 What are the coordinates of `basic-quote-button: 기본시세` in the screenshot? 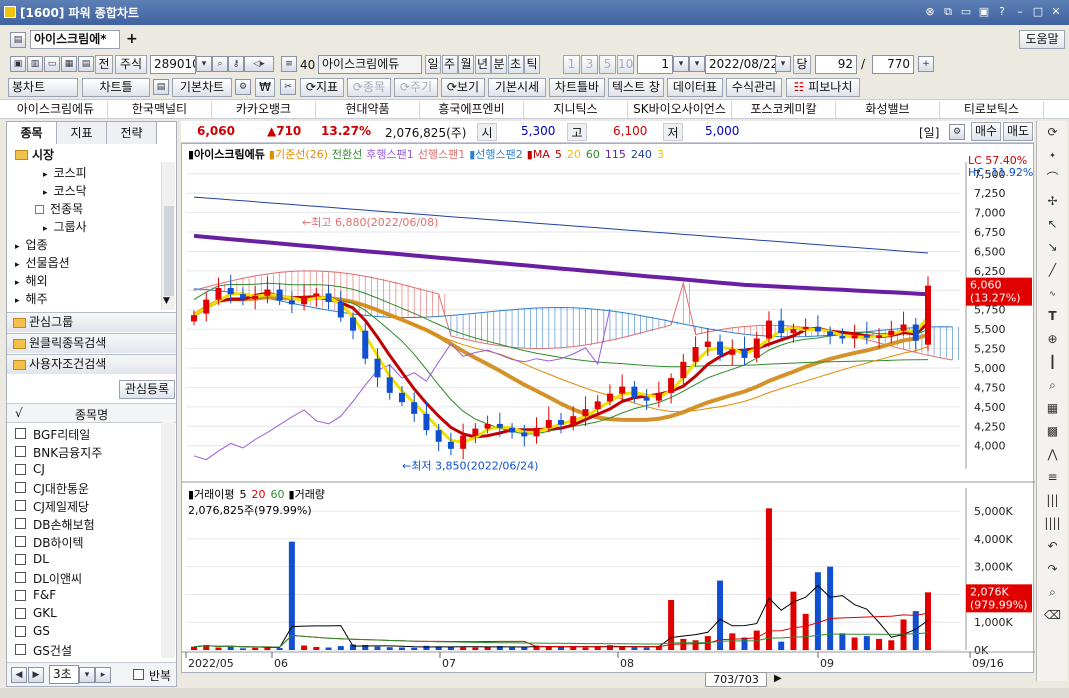 It's located at (517, 87).